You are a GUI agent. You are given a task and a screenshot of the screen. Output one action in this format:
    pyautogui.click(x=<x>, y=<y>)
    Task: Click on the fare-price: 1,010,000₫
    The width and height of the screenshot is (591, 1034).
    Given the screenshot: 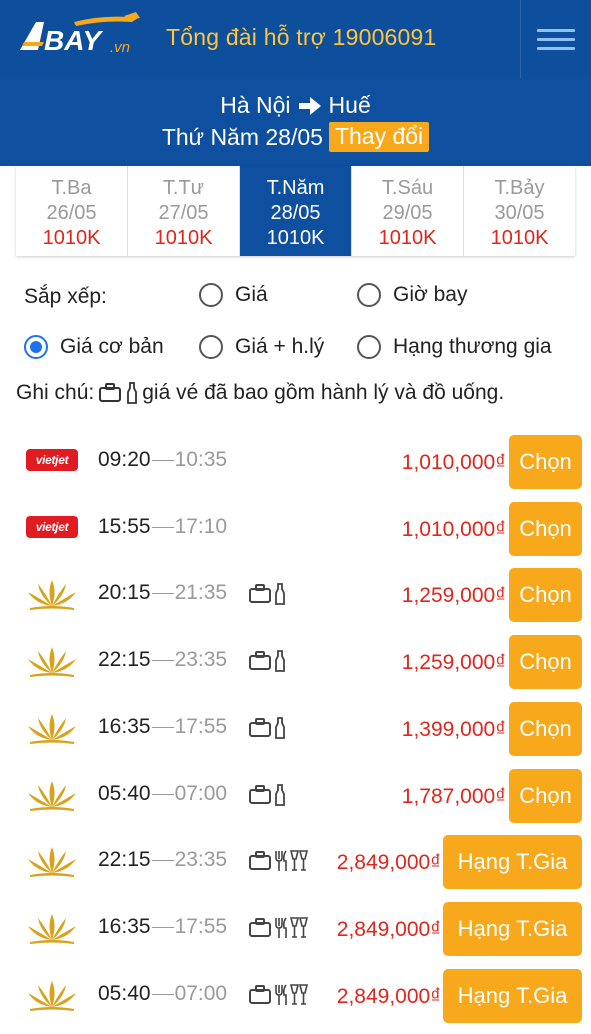 What is the action you would take?
    pyautogui.click(x=453, y=462)
    